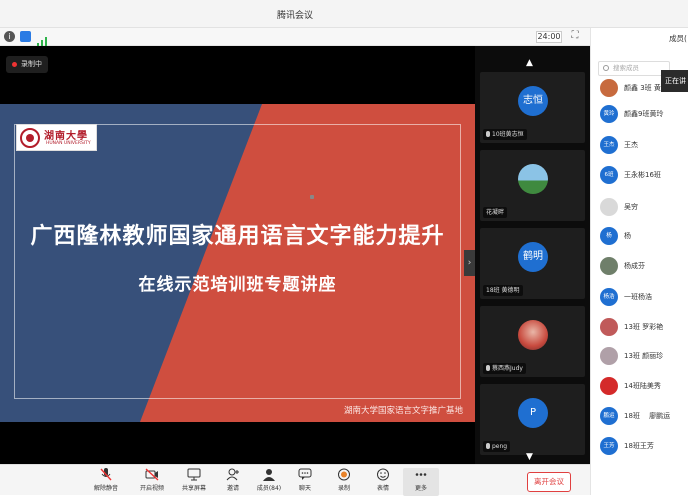  Describe the element at coordinates (634, 266) in the screenshot. I see `member-name: 杨成芬` at that location.